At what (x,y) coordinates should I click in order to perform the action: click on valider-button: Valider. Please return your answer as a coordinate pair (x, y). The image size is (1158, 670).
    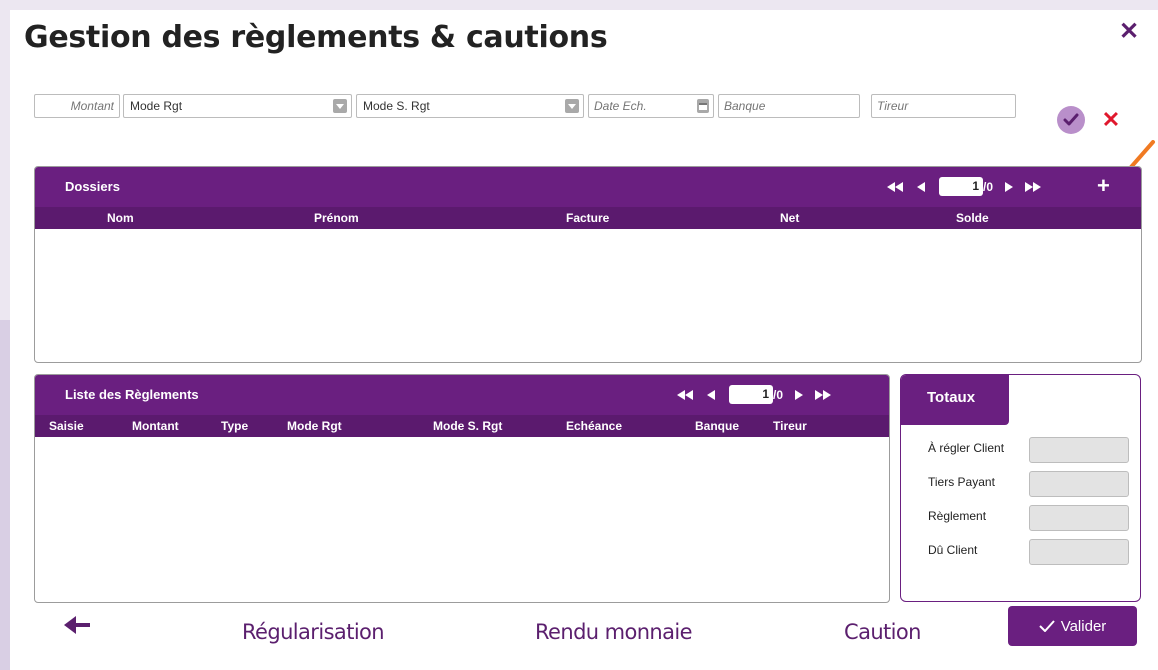
    Looking at the image, I should click on (1072, 626).